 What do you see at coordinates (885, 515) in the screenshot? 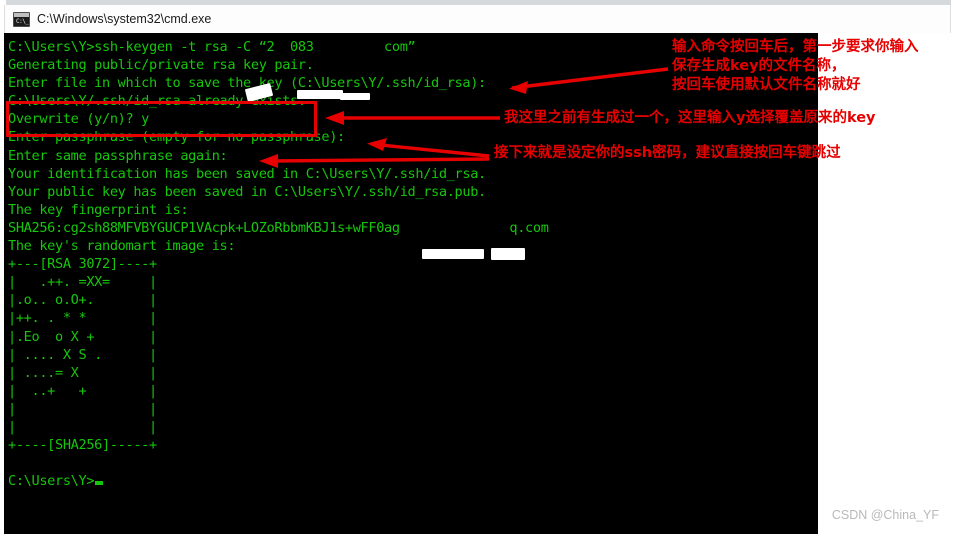
I see `watermark: CSDN @China_YF` at bounding box center [885, 515].